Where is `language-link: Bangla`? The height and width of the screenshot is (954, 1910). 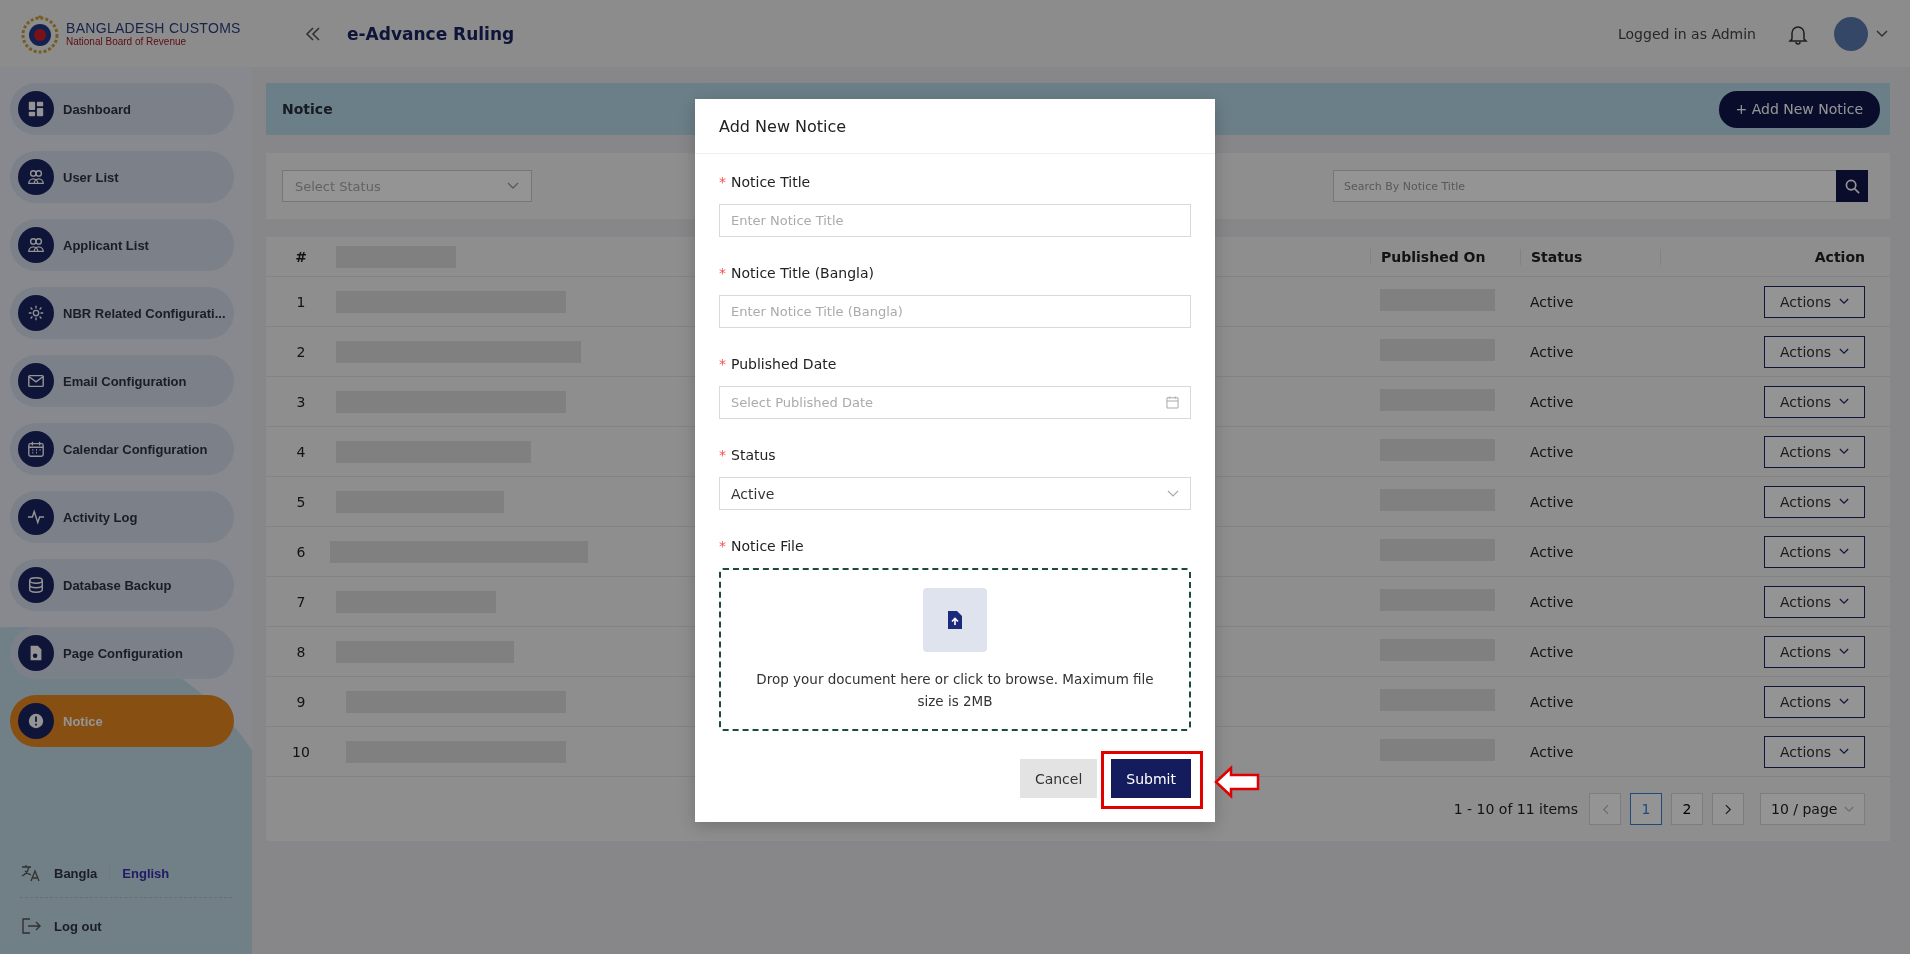
language-link: Bangla is located at coordinates (76, 873).